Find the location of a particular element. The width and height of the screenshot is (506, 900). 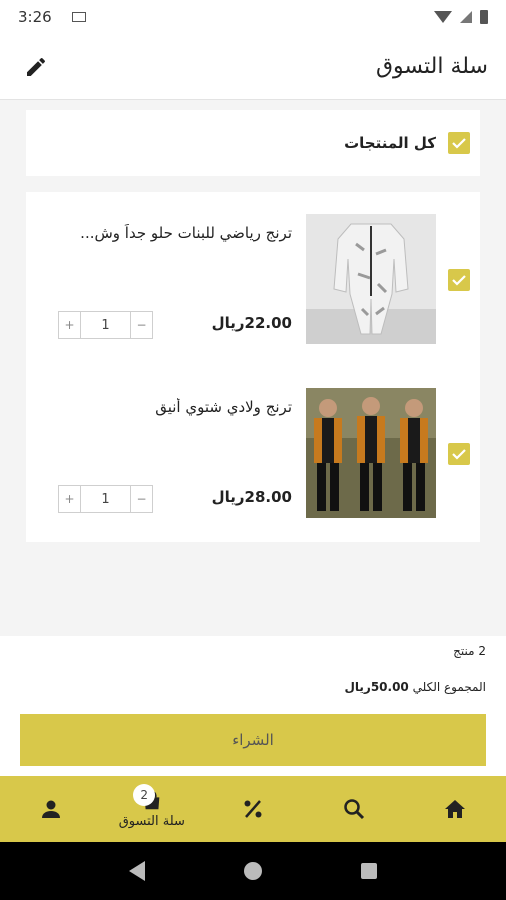

total-row: المجموع الكلي 50.00ريال is located at coordinates (415, 687).